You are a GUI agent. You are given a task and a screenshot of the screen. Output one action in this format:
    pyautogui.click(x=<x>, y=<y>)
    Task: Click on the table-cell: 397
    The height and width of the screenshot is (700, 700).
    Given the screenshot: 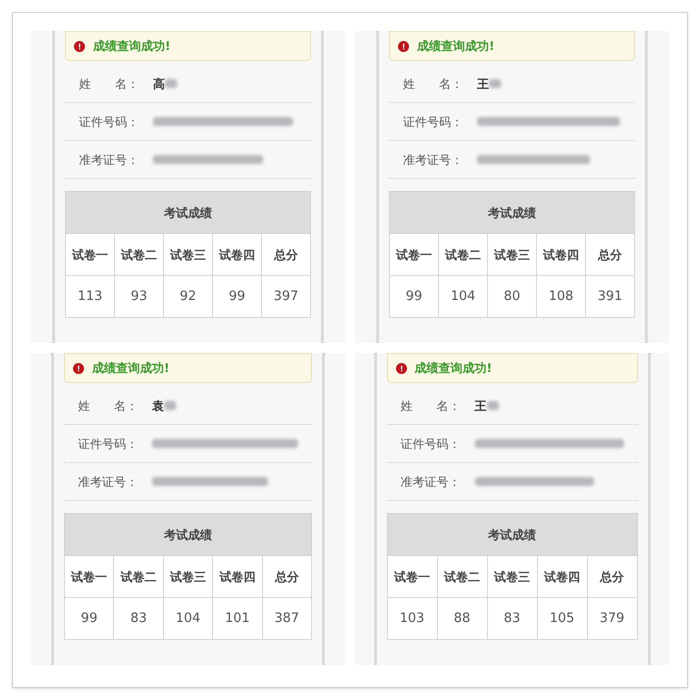 What is the action you would take?
    pyautogui.click(x=286, y=297)
    